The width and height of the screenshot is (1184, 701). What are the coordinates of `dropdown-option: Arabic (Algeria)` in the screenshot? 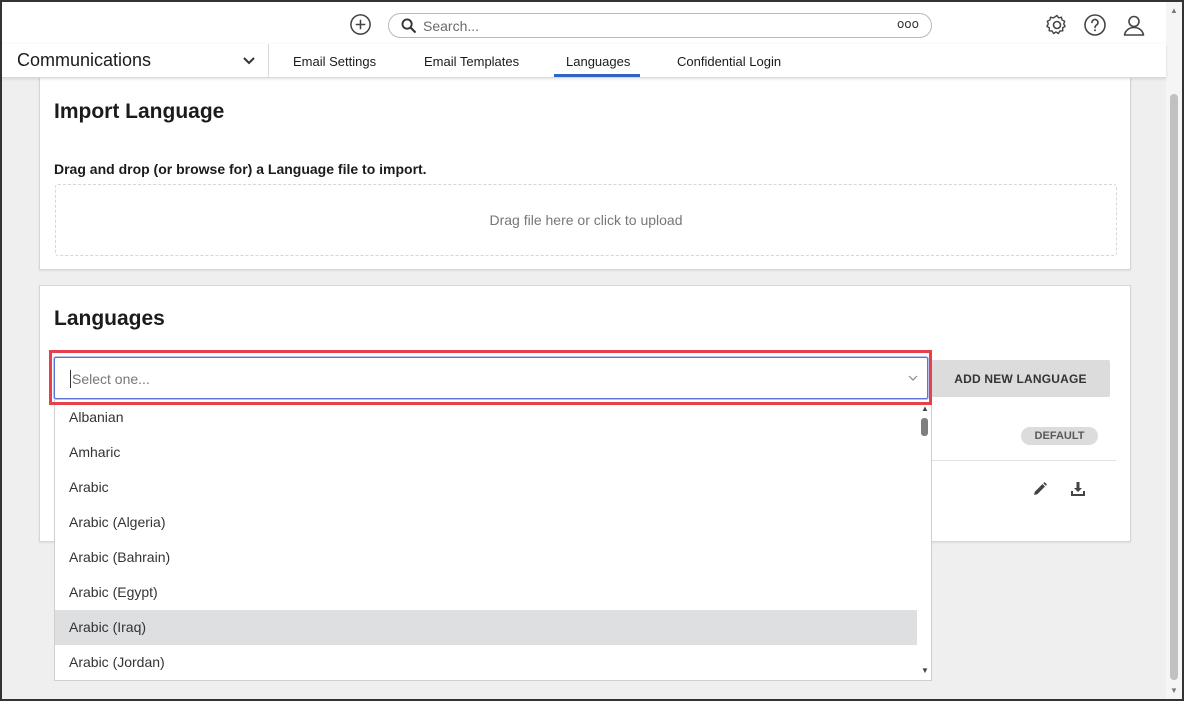 It's located at (486, 522).